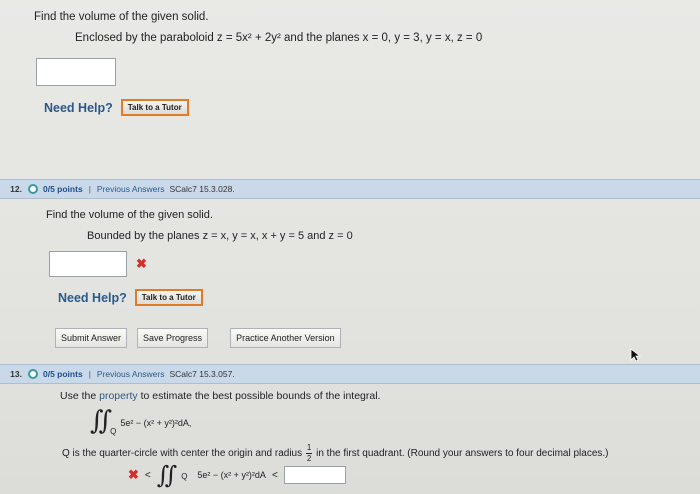  I want to click on problem-source: SCalc7 15.3.057., so click(202, 374).